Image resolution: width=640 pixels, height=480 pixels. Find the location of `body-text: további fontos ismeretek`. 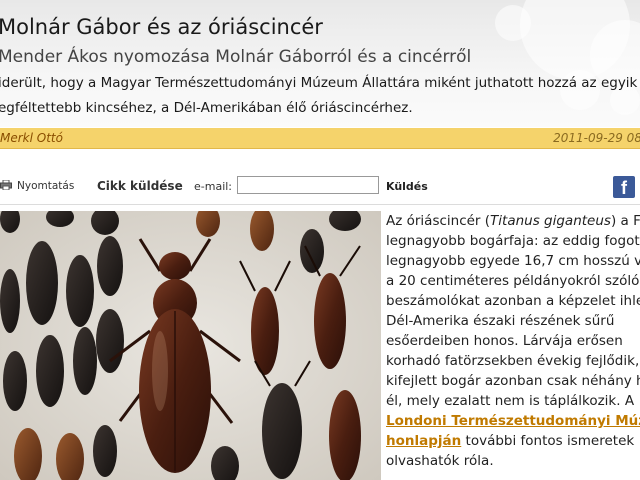

body-text: további fontos ismeretek is located at coordinates (548, 441).